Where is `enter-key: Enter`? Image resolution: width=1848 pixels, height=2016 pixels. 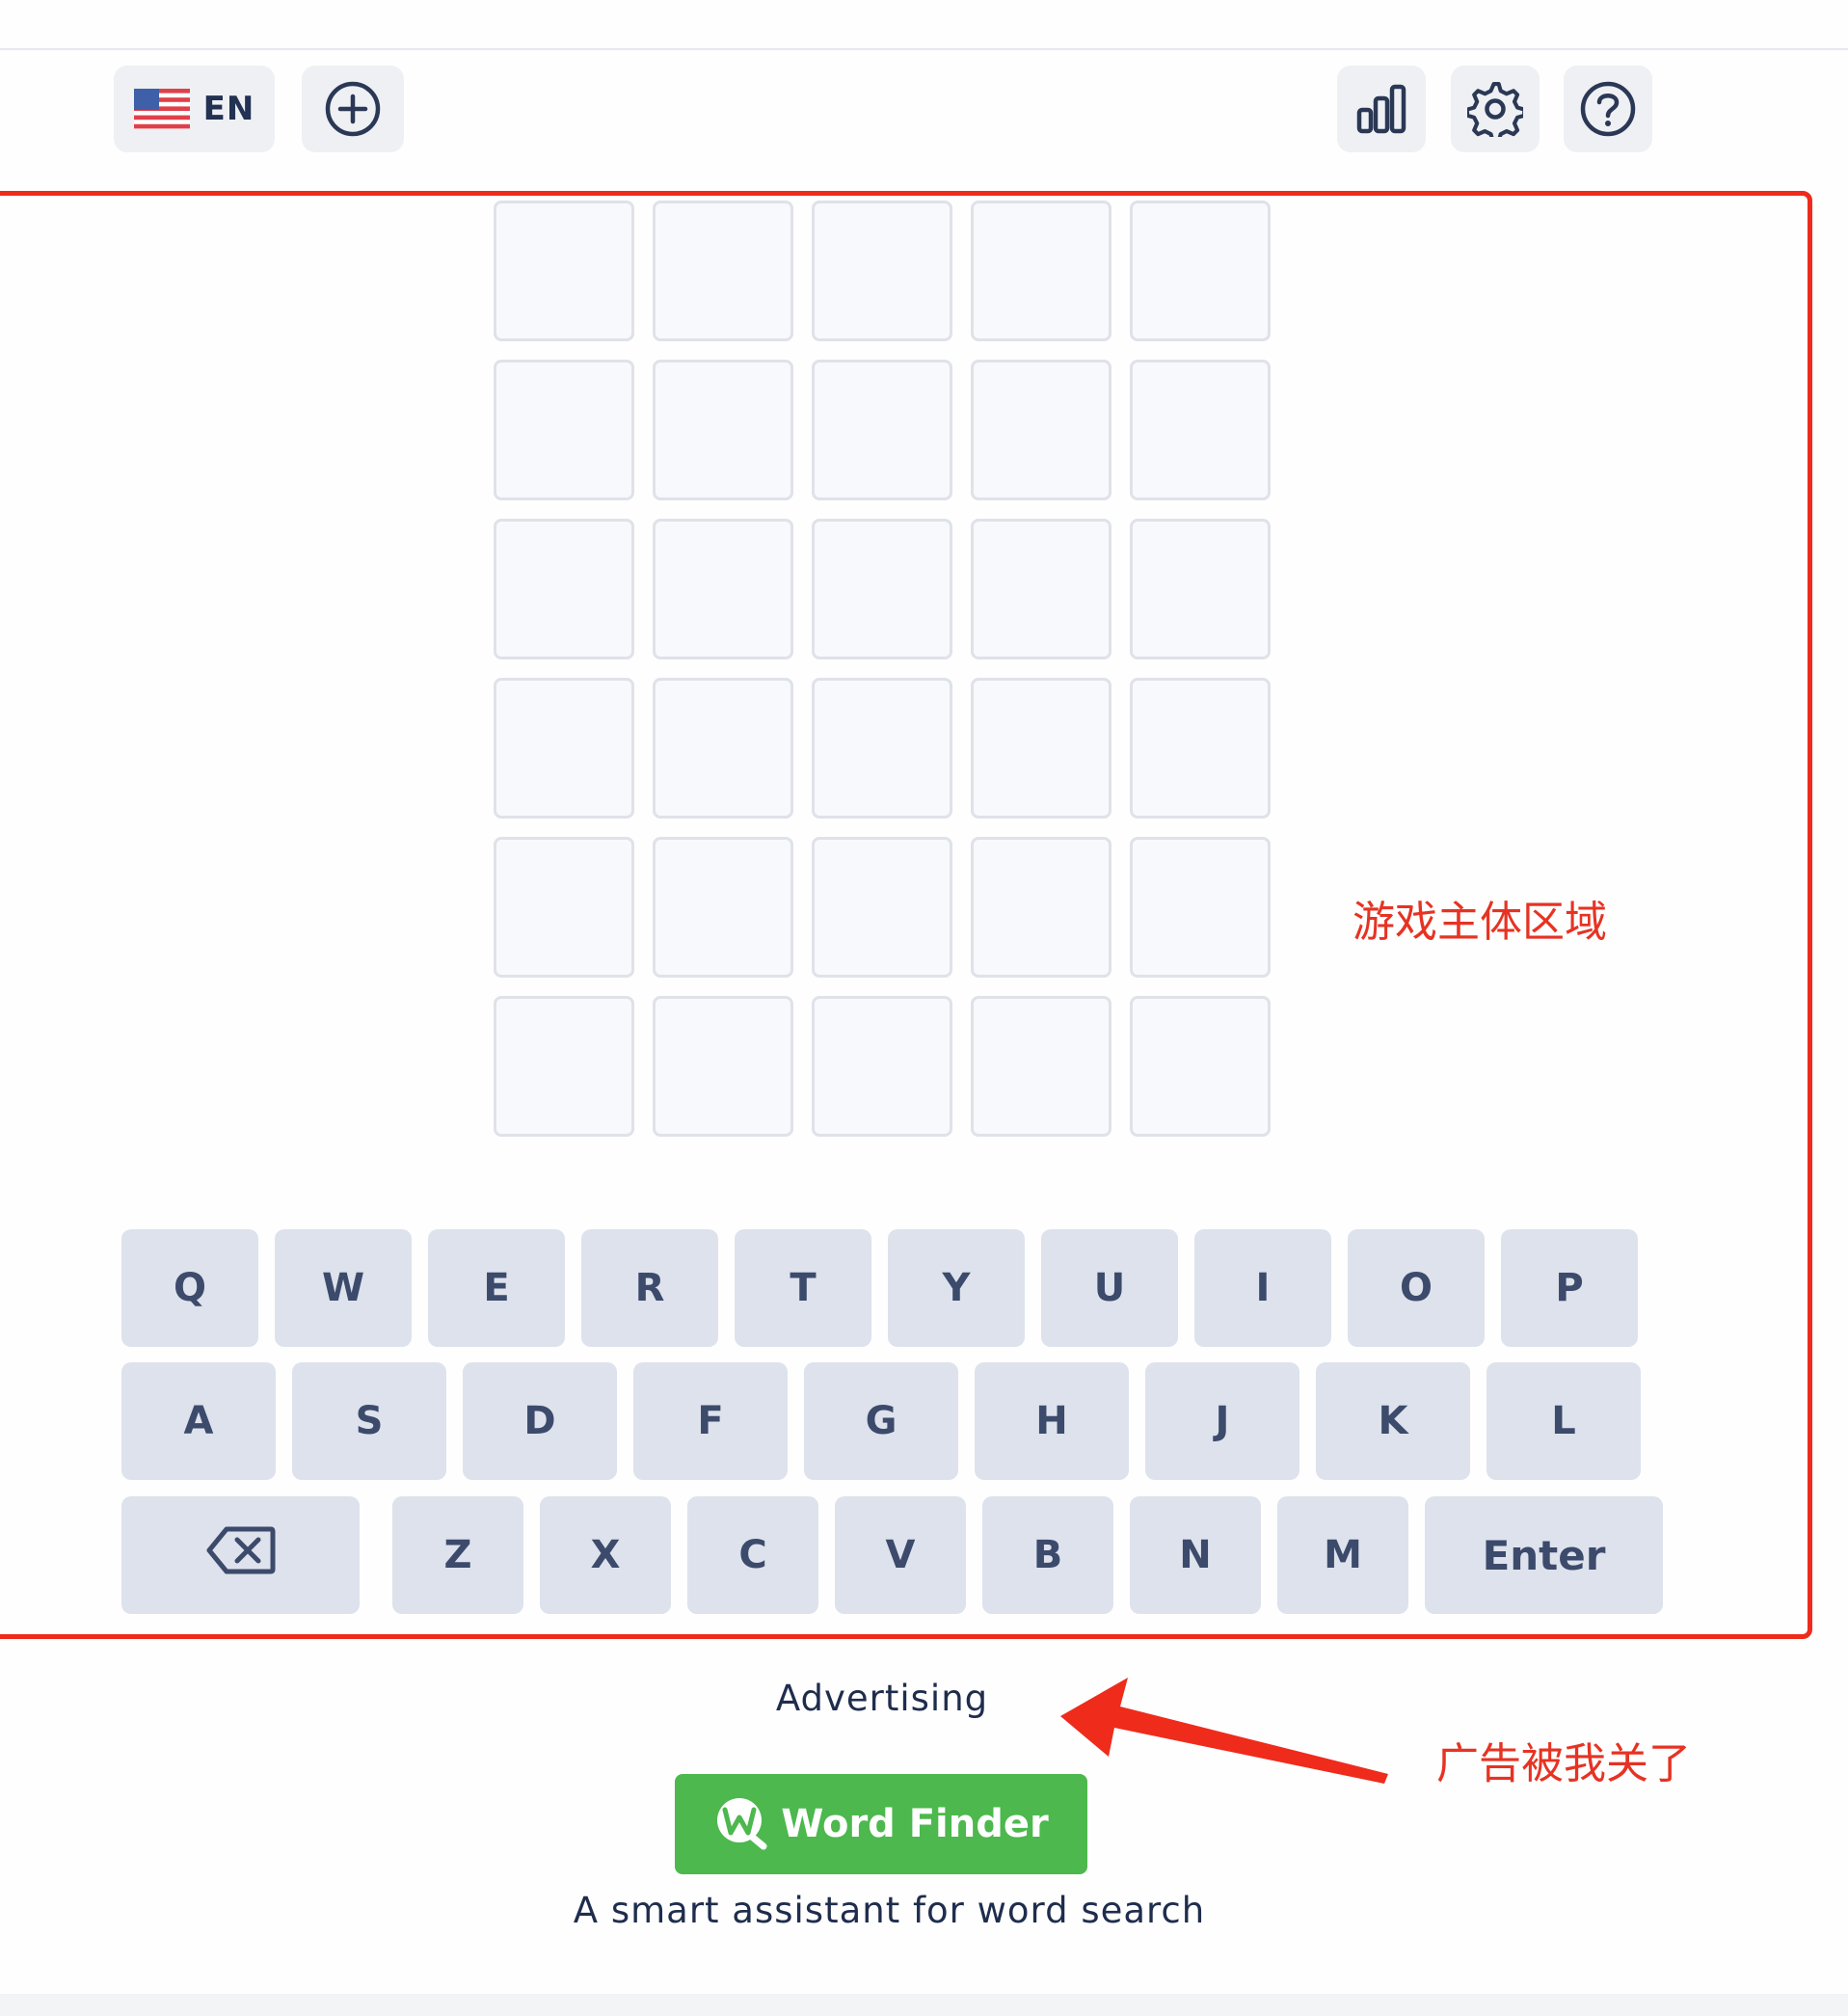 enter-key: Enter is located at coordinates (1544, 1555).